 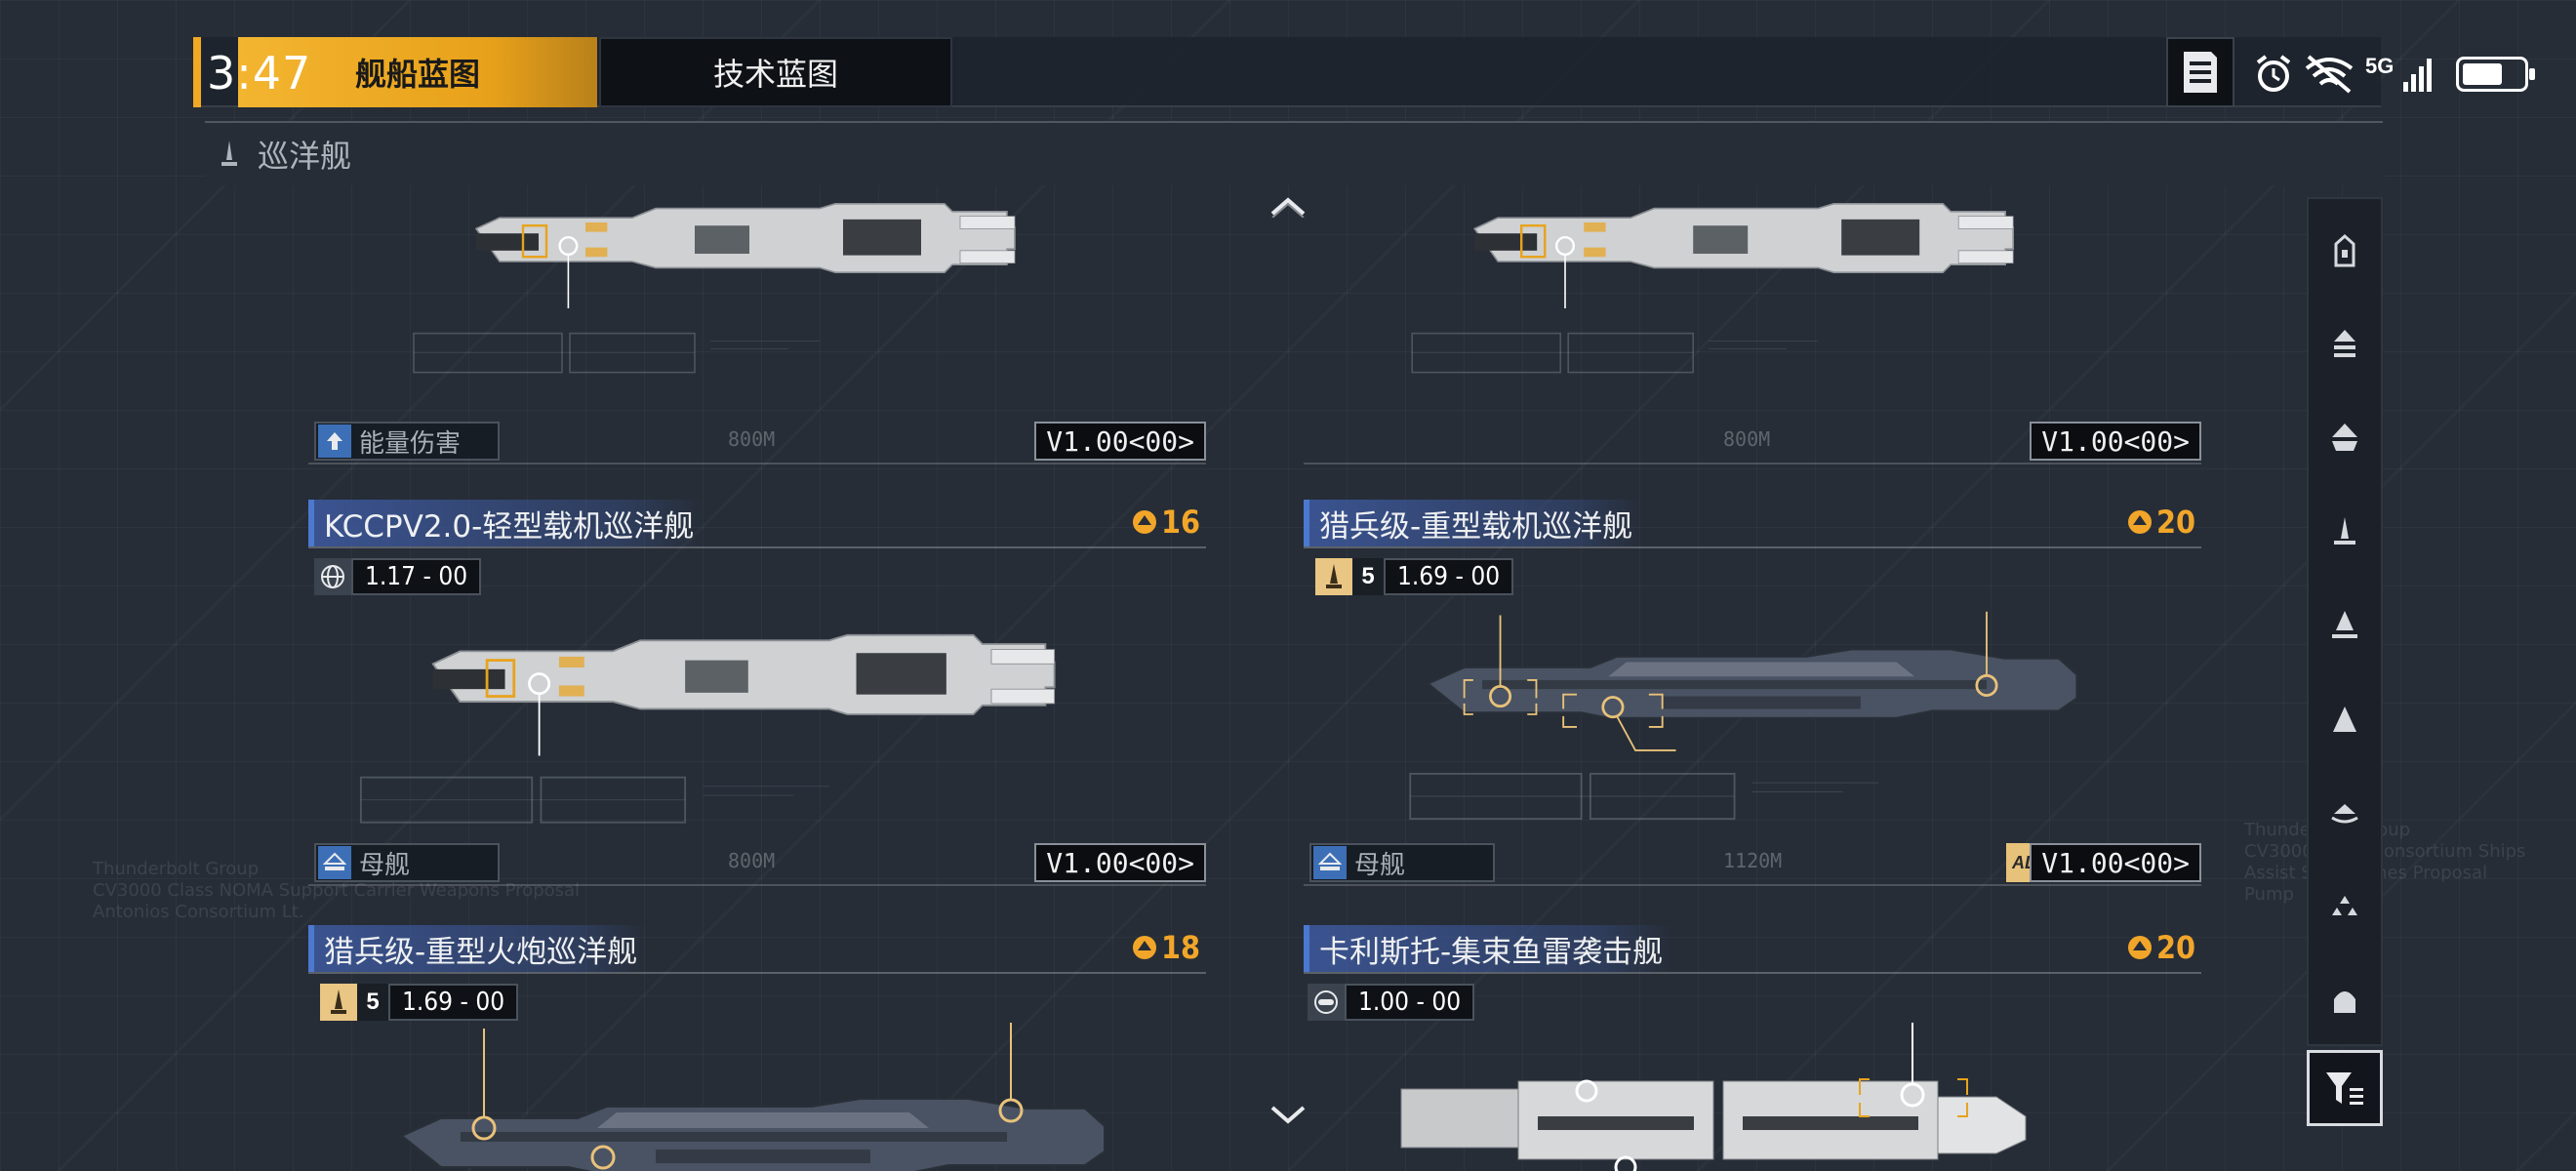 I want to click on rail-item-frigate, so click(x=2345, y=251).